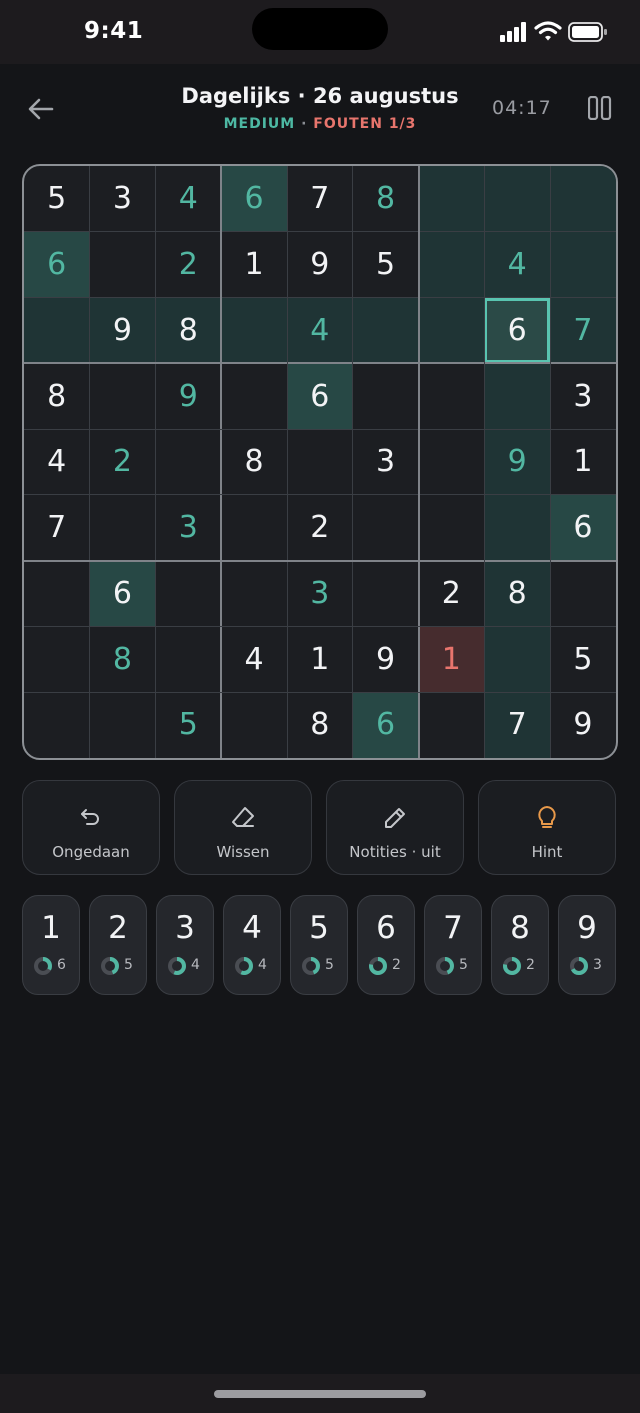 This screenshot has width=640, height=1413. Describe the element at coordinates (41, 109) in the screenshot. I see `back-arrow-icon` at that location.